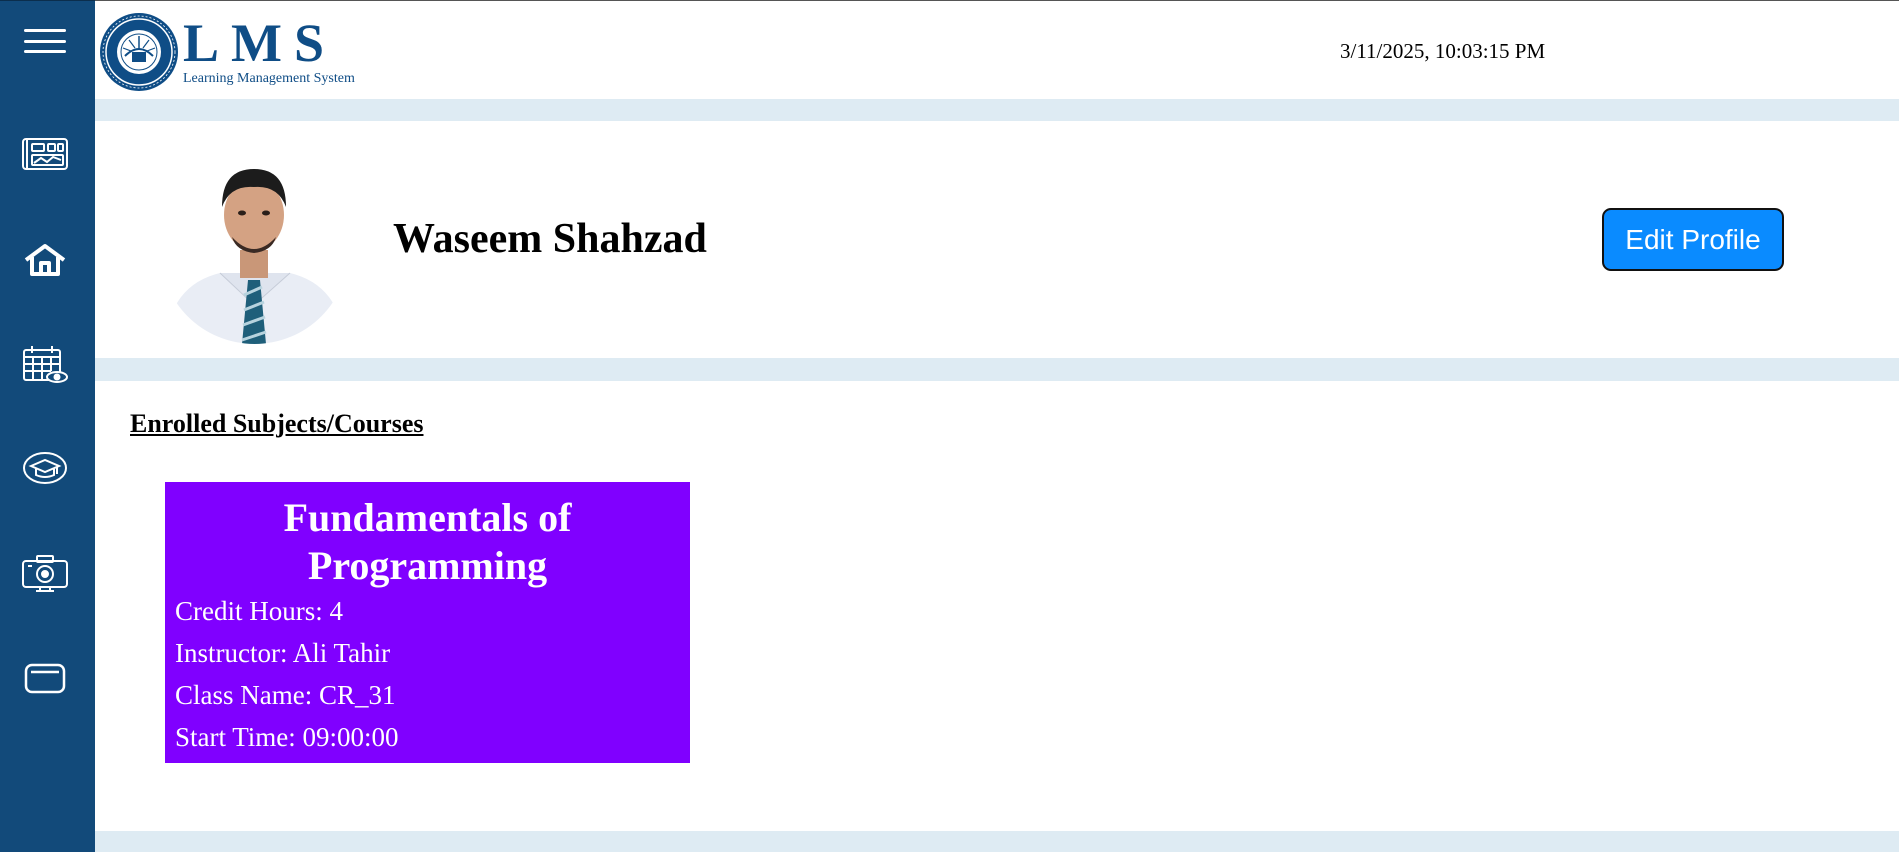 This screenshot has width=1899, height=852. Describe the element at coordinates (1693, 239) in the screenshot. I see `edit-profile-button: Edit Profile` at that location.